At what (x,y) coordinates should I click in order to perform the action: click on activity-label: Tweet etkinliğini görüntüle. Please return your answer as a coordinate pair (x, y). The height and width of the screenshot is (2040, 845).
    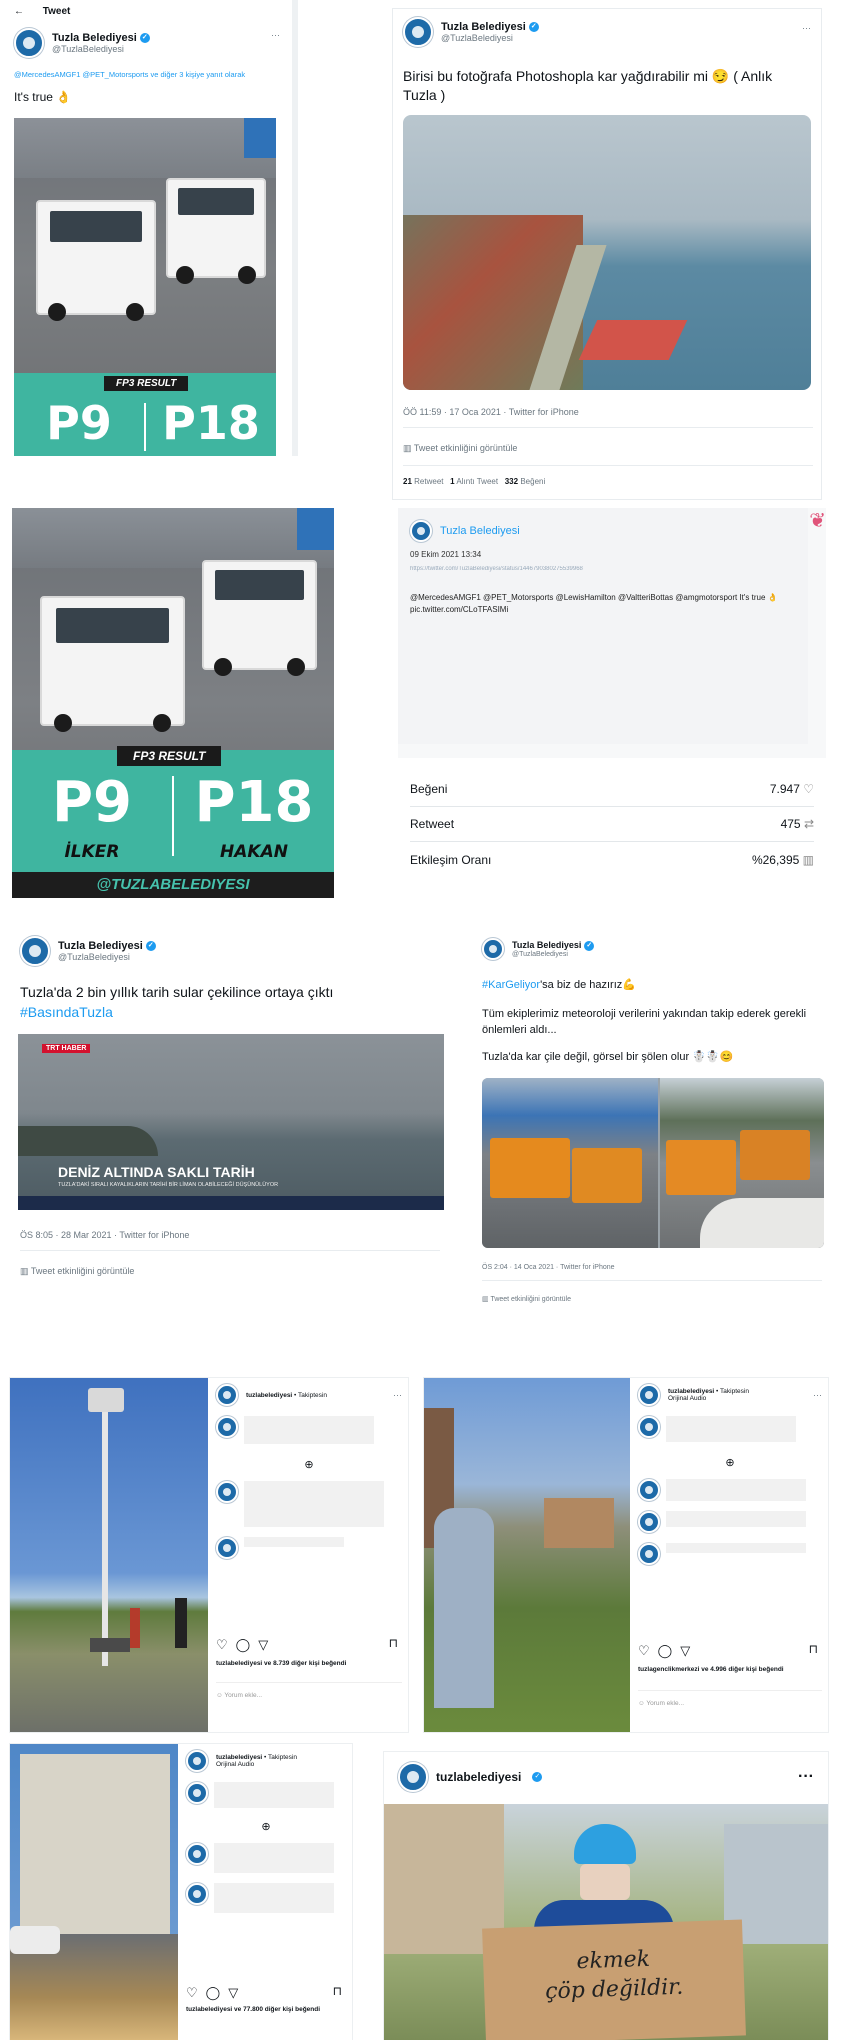
    Looking at the image, I should click on (82, 1271).